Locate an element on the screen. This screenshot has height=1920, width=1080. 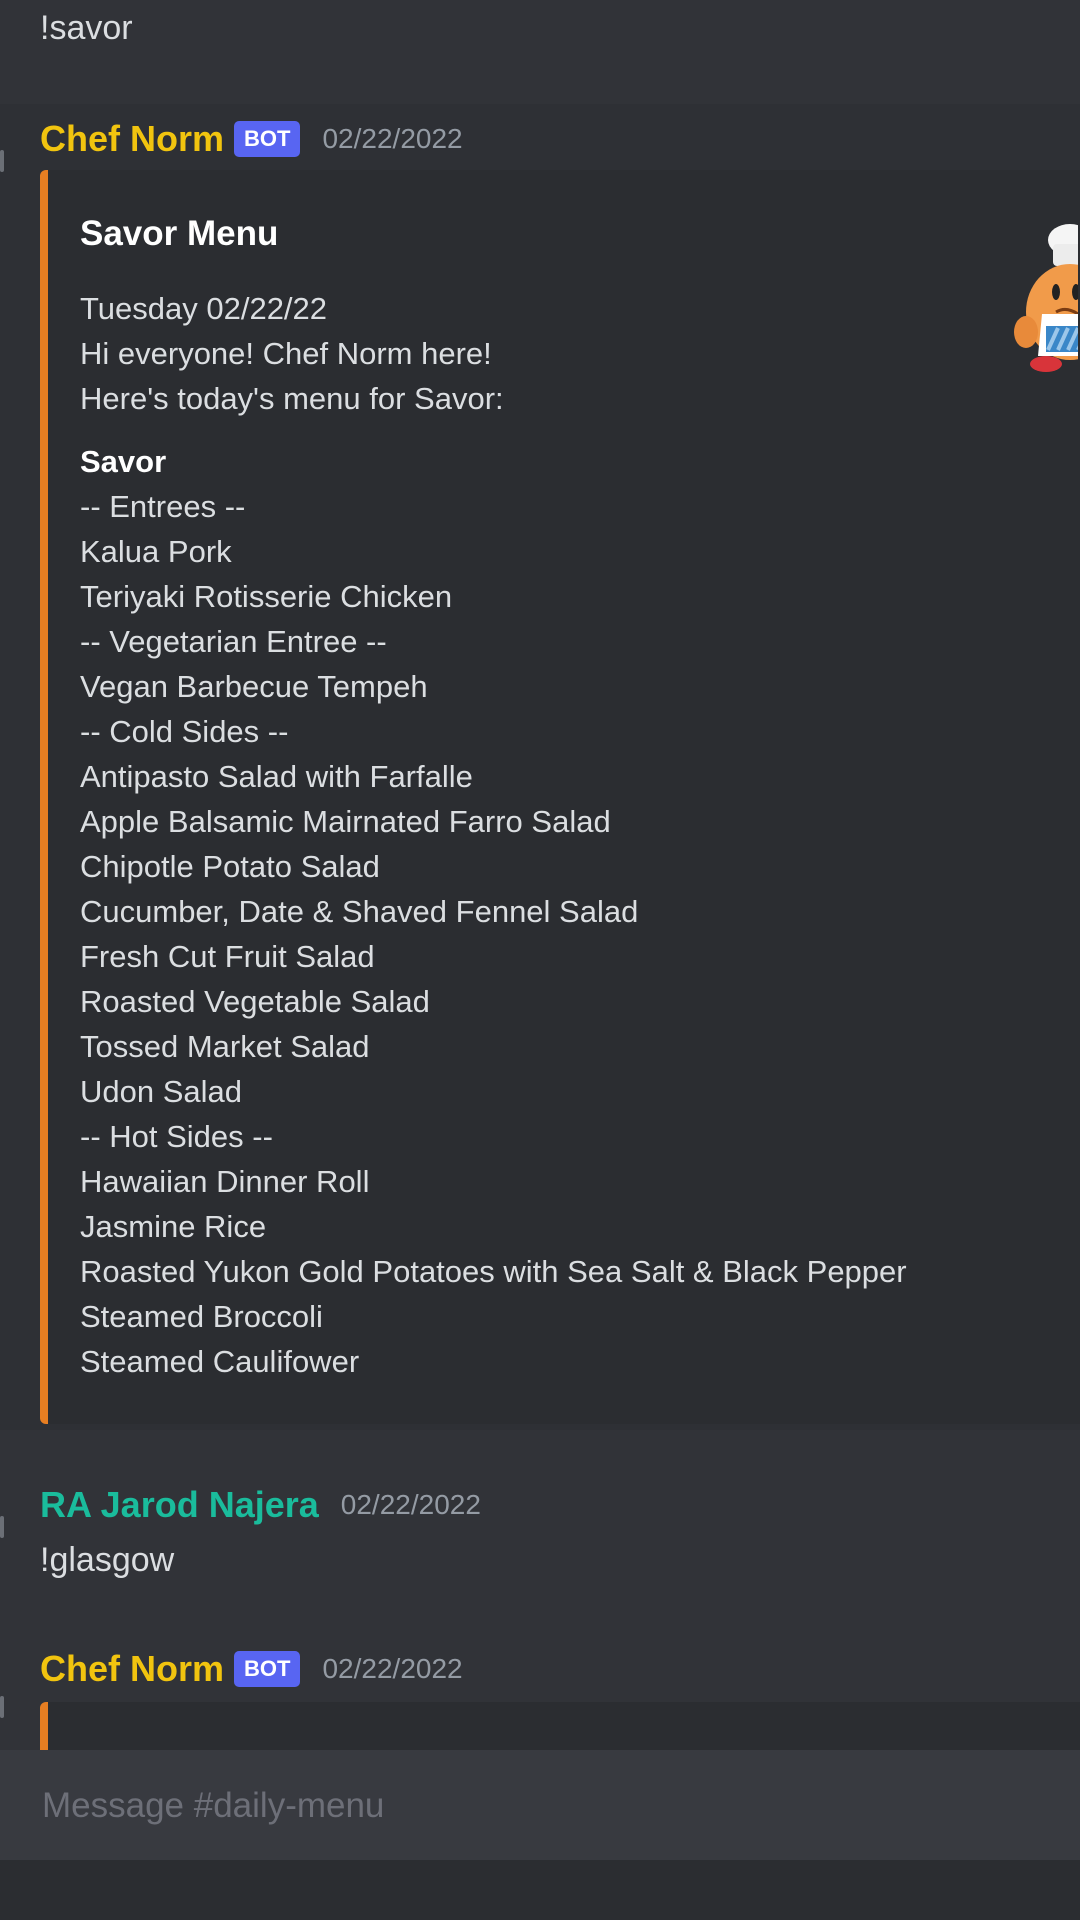
bottom-bar is located at coordinates (540, 1890).